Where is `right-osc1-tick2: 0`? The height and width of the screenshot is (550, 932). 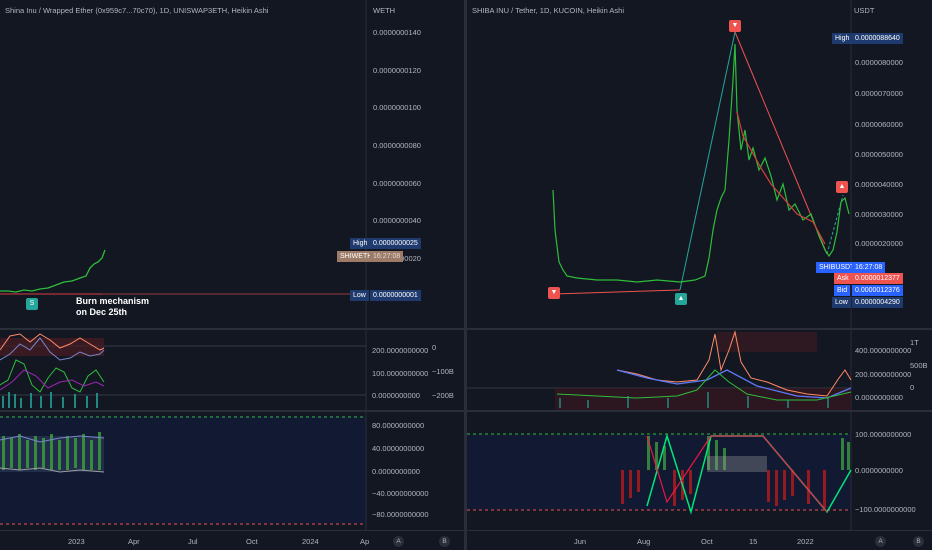
right-osc1-tick2: 0 is located at coordinates (912, 387).